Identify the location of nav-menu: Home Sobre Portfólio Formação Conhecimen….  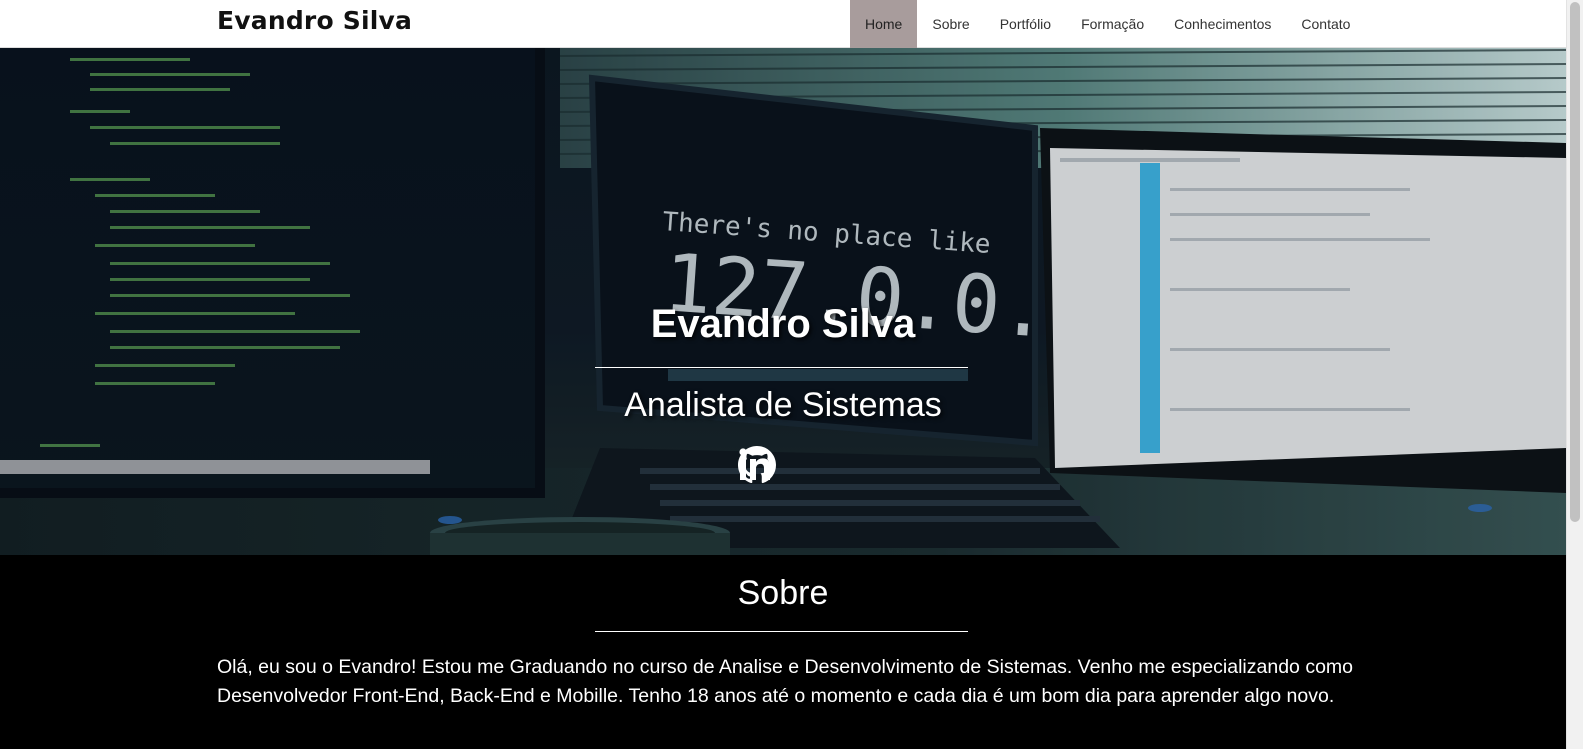
(1107, 24).